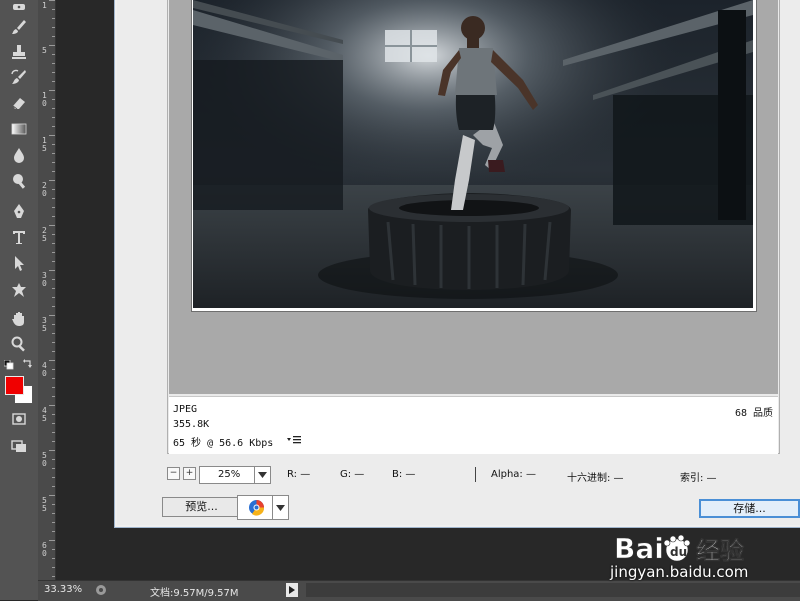 Image resolution: width=800 pixels, height=601 pixels. I want to click on document-size: 文档:9.57M/9.57M, so click(194, 593).